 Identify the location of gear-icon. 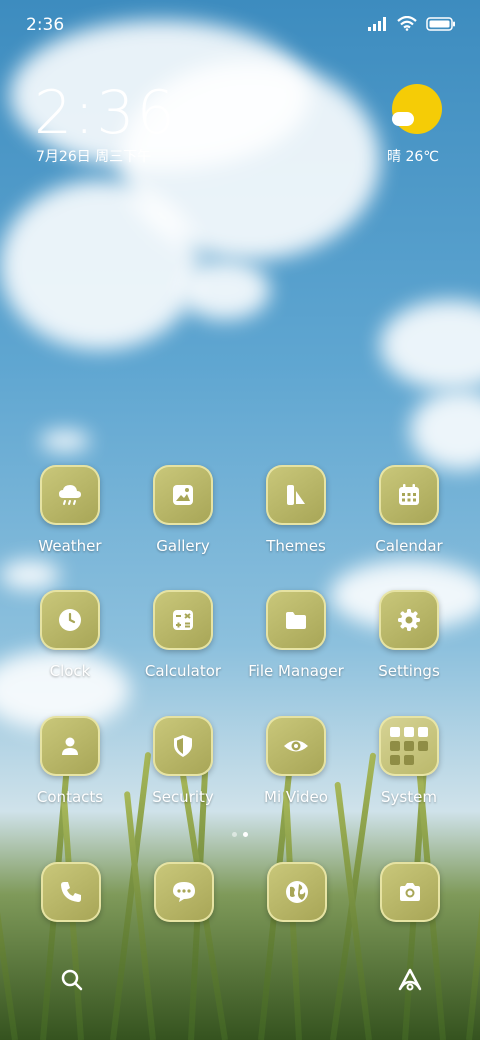
(409, 620).